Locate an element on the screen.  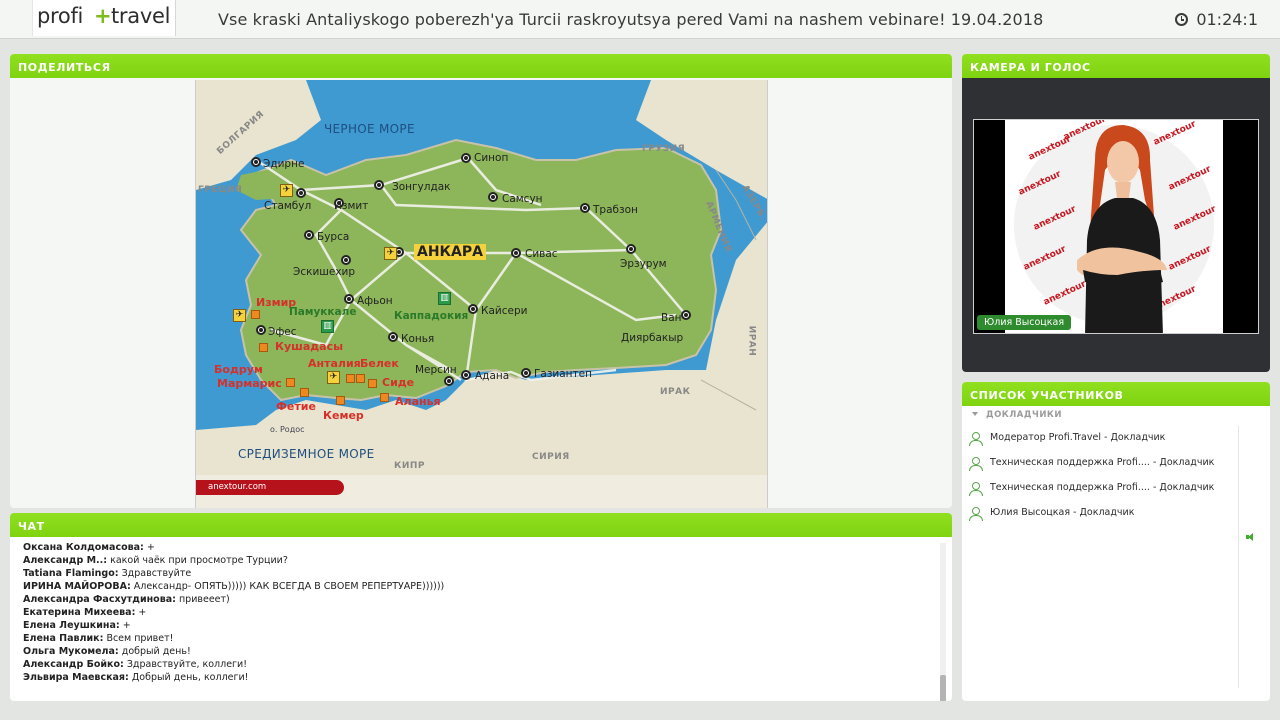
chat-panel-heading: ЧАТ is located at coordinates (481, 525).